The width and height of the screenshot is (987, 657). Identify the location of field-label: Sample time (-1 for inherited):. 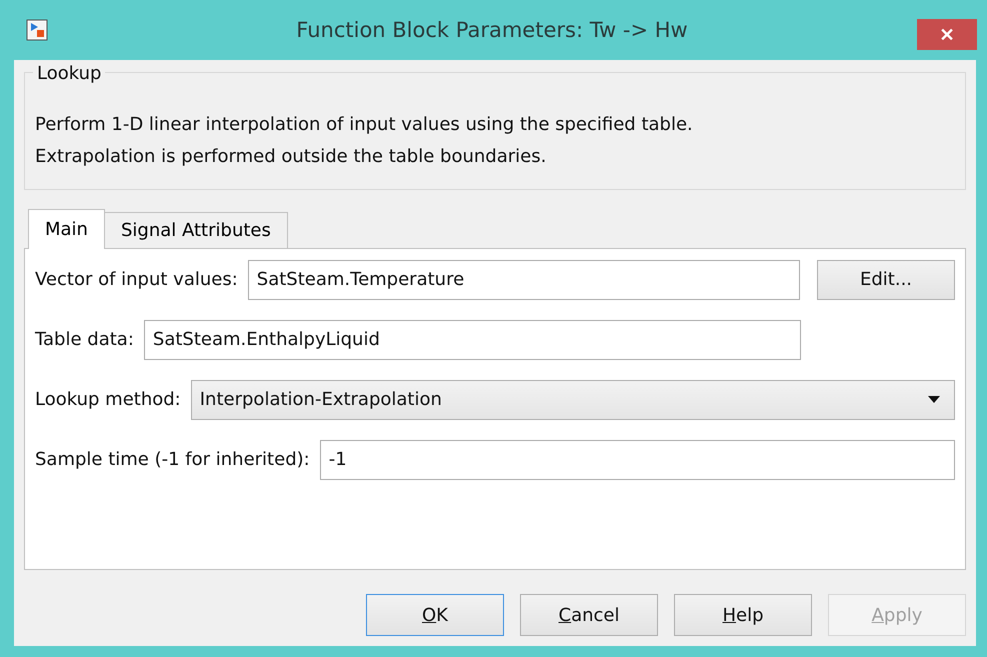
(172, 459).